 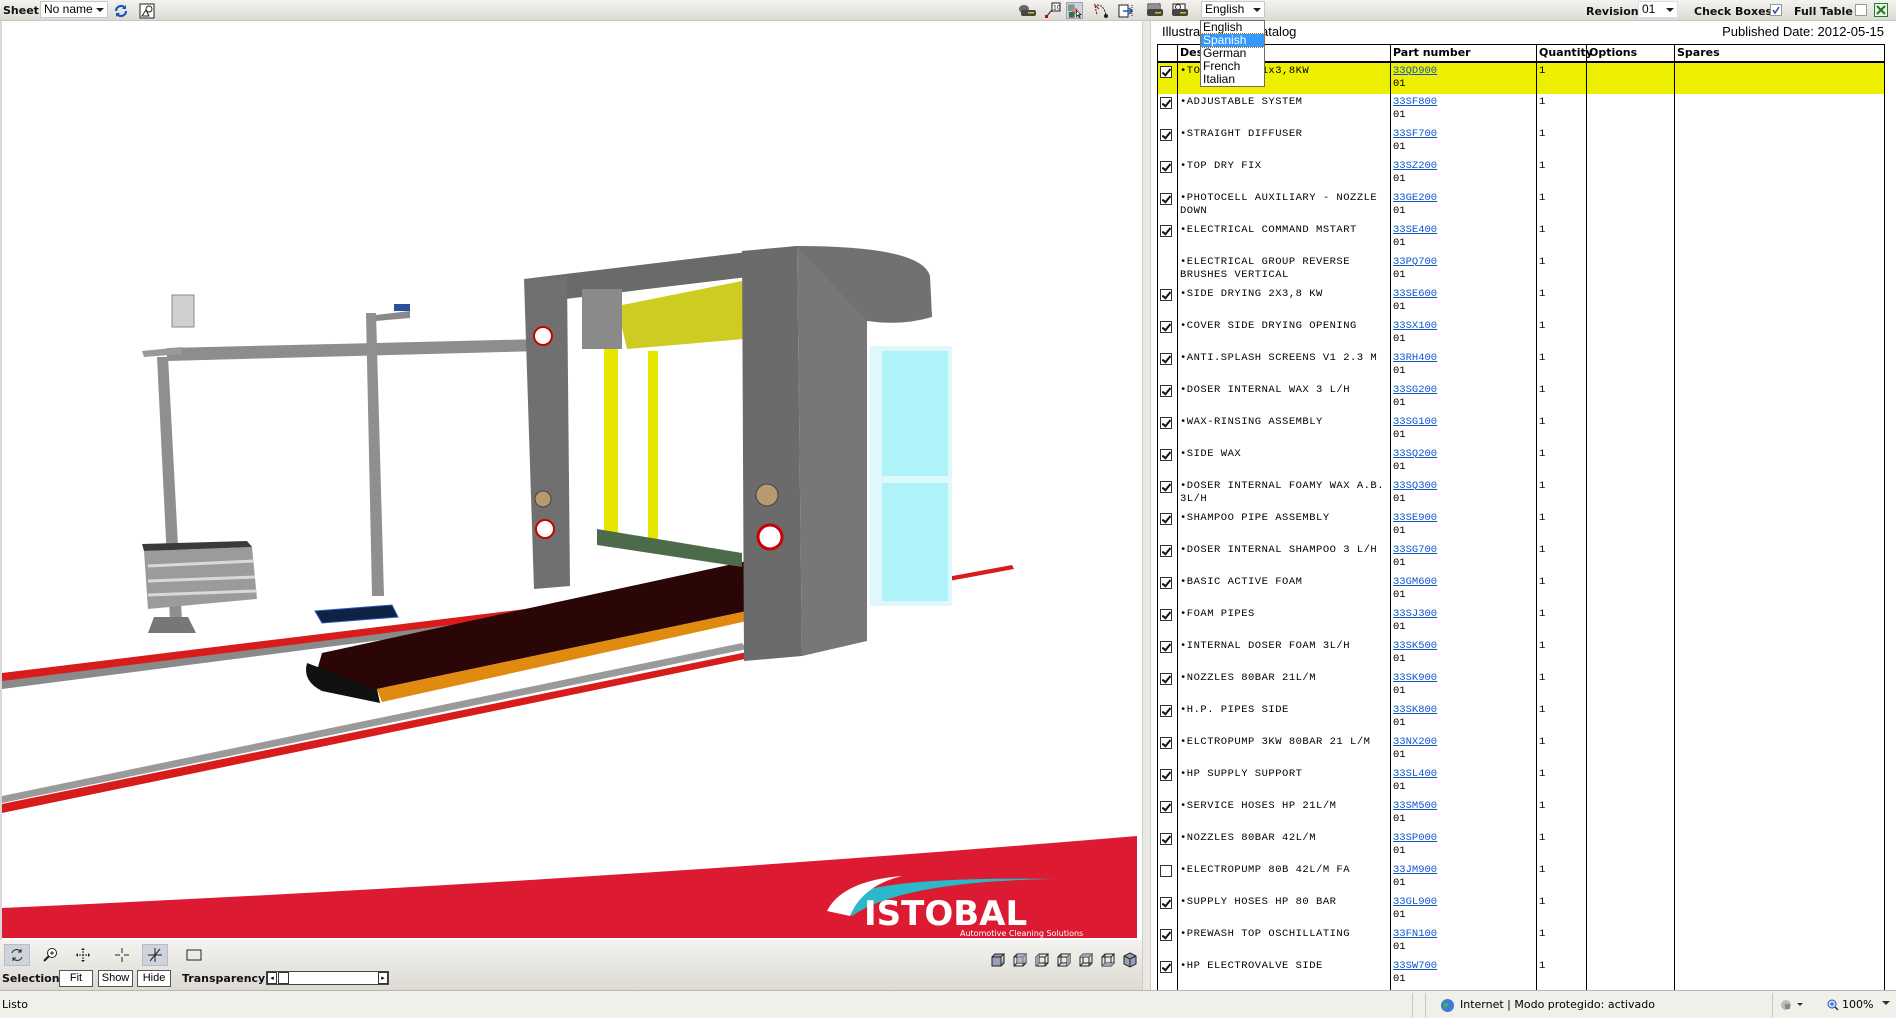 I want to click on revision-select: 01, so click(x=1658, y=9).